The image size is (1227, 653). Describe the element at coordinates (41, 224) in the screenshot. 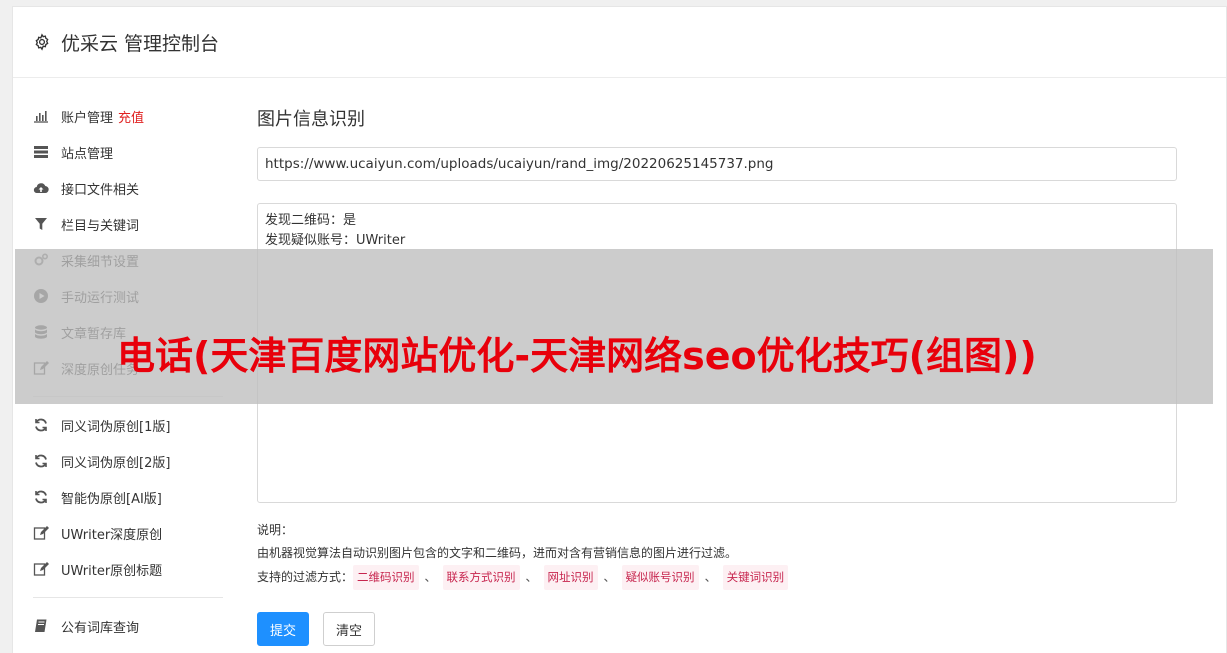

I see `filter-icon` at that location.